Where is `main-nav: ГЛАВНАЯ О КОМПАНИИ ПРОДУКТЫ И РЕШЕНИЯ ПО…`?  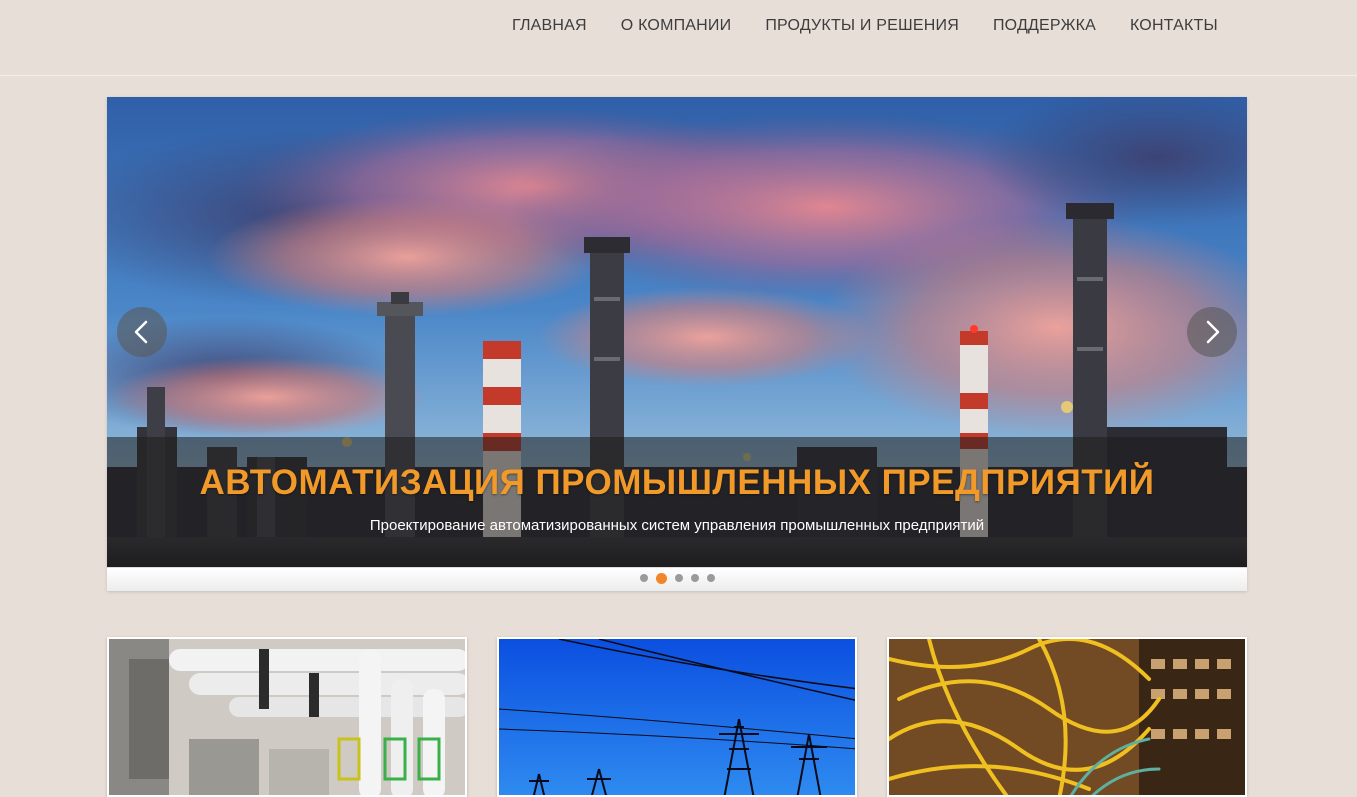
main-nav: ГЛАВНАЯ О КОМПАНИИ ПРОДУКТЫ И РЕШЕНИЯ ПО… is located at coordinates (865, 26).